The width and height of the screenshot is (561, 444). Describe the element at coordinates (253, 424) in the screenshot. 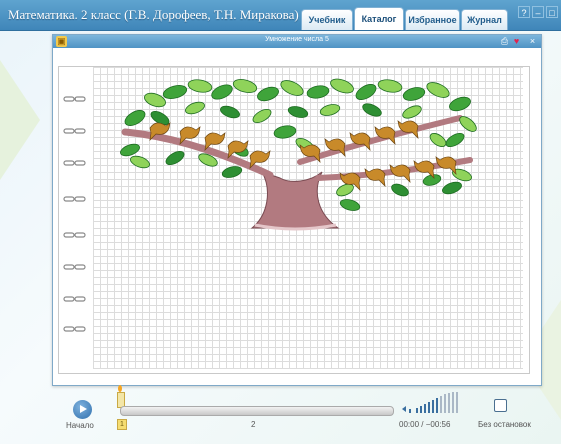

I see `slider-label: 2` at that location.